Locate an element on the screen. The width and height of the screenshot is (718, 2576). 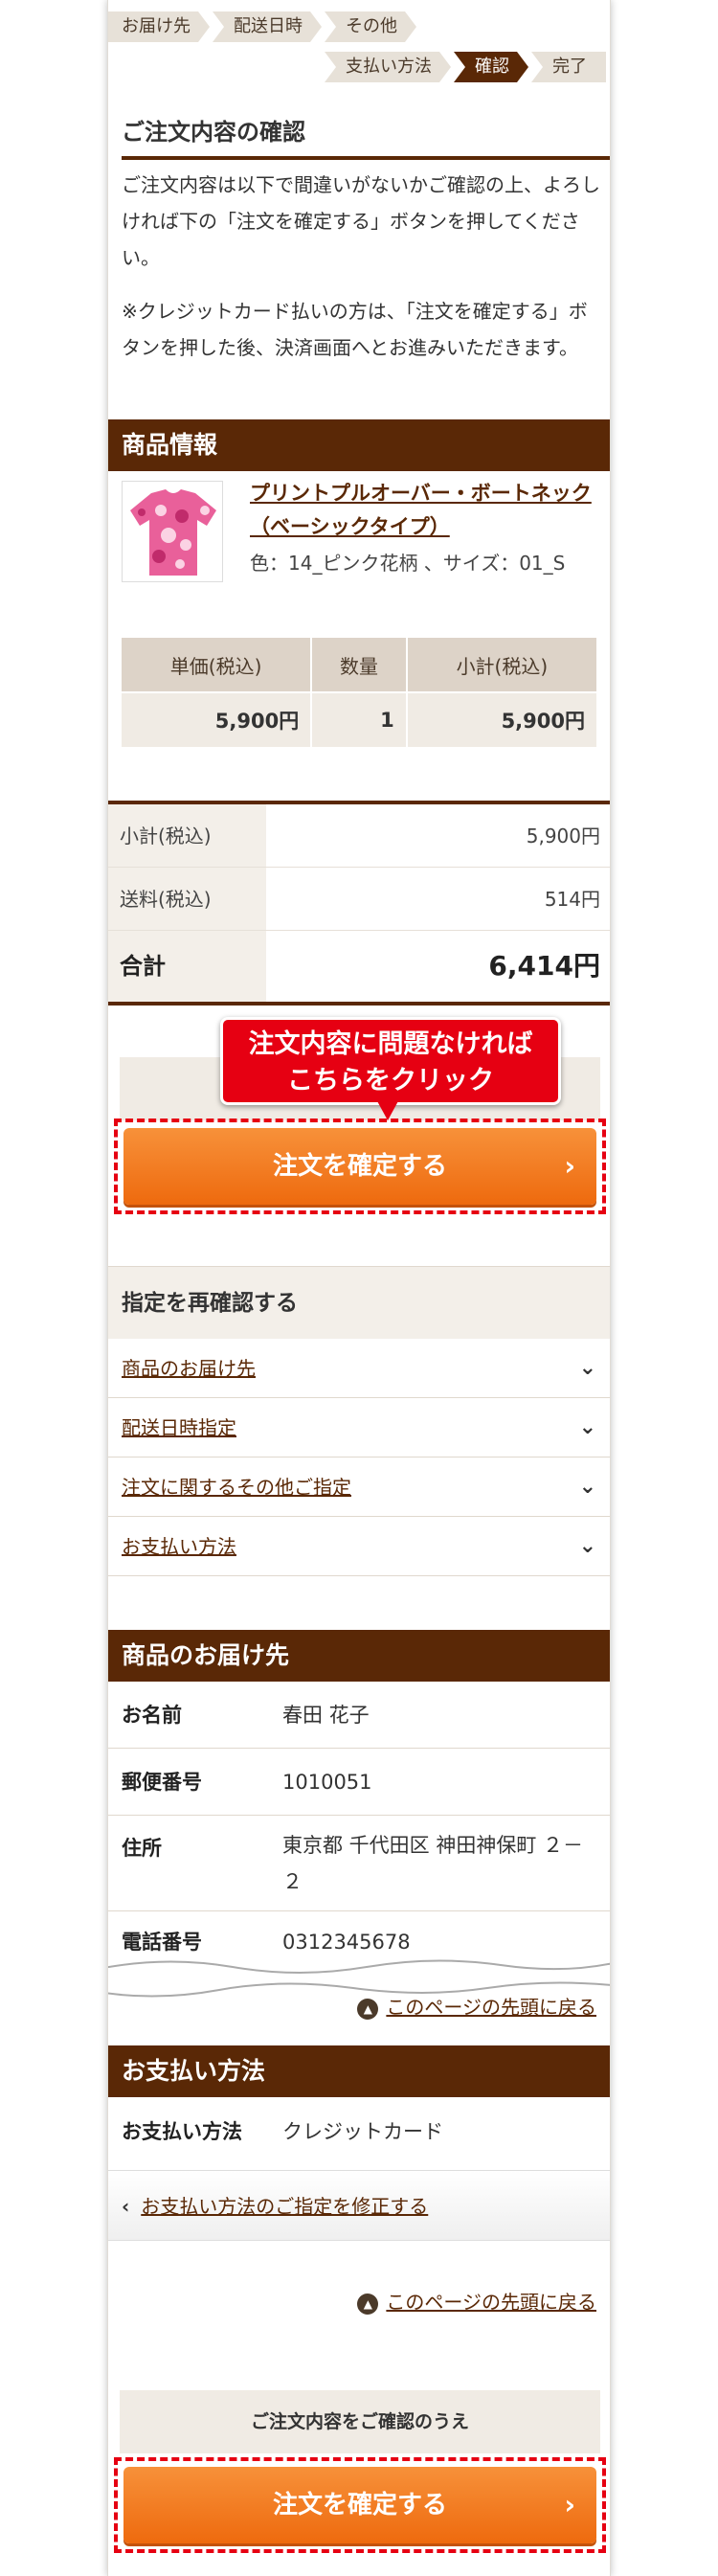
price-table-header: 単価(税込) 数量 小計(税込) is located at coordinates (359, 664).